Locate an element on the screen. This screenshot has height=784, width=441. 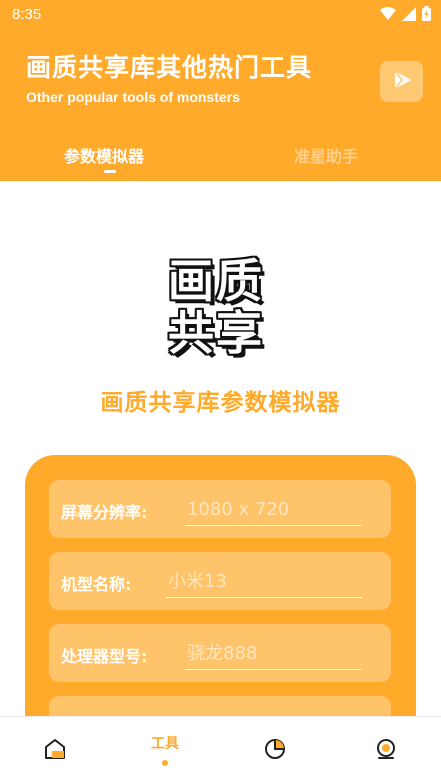
resolution-input is located at coordinates (273, 510).